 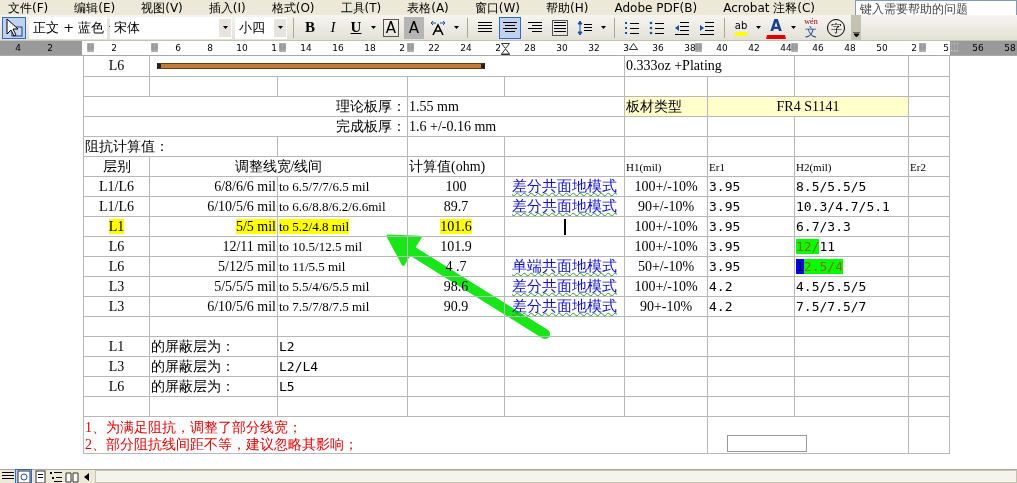 What do you see at coordinates (556, 476) in the screenshot?
I see `horizontal-scrollbar` at bounding box center [556, 476].